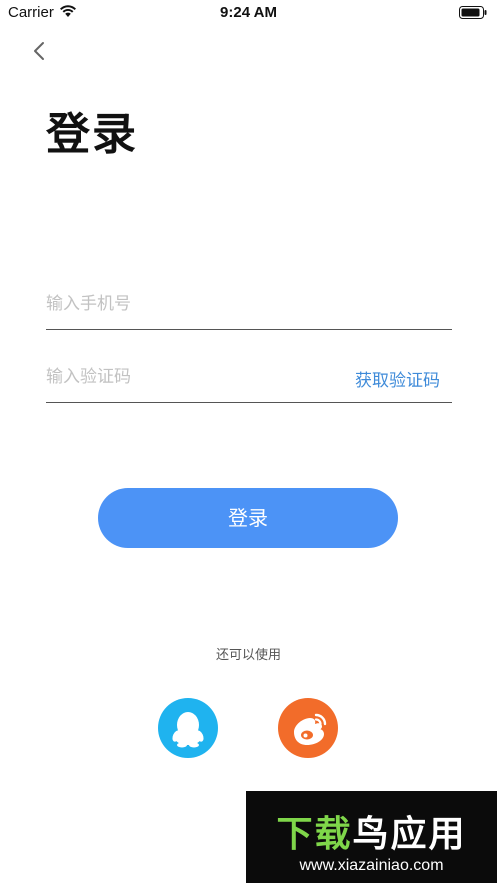 The height and width of the screenshot is (883, 497). Describe the element at coordinates (248, 655) in the screenshot. I see `alternative-login-label: 还可以使用` at that location.